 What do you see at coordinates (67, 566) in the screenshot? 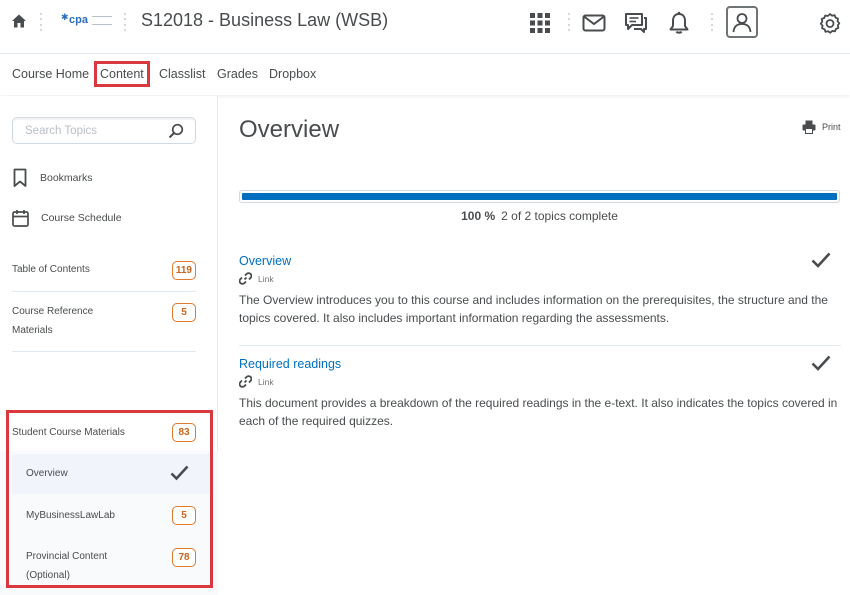
I see `subitem-provincial-content-label: Provincial Content (Optional)` at bounding box center [67, 566].